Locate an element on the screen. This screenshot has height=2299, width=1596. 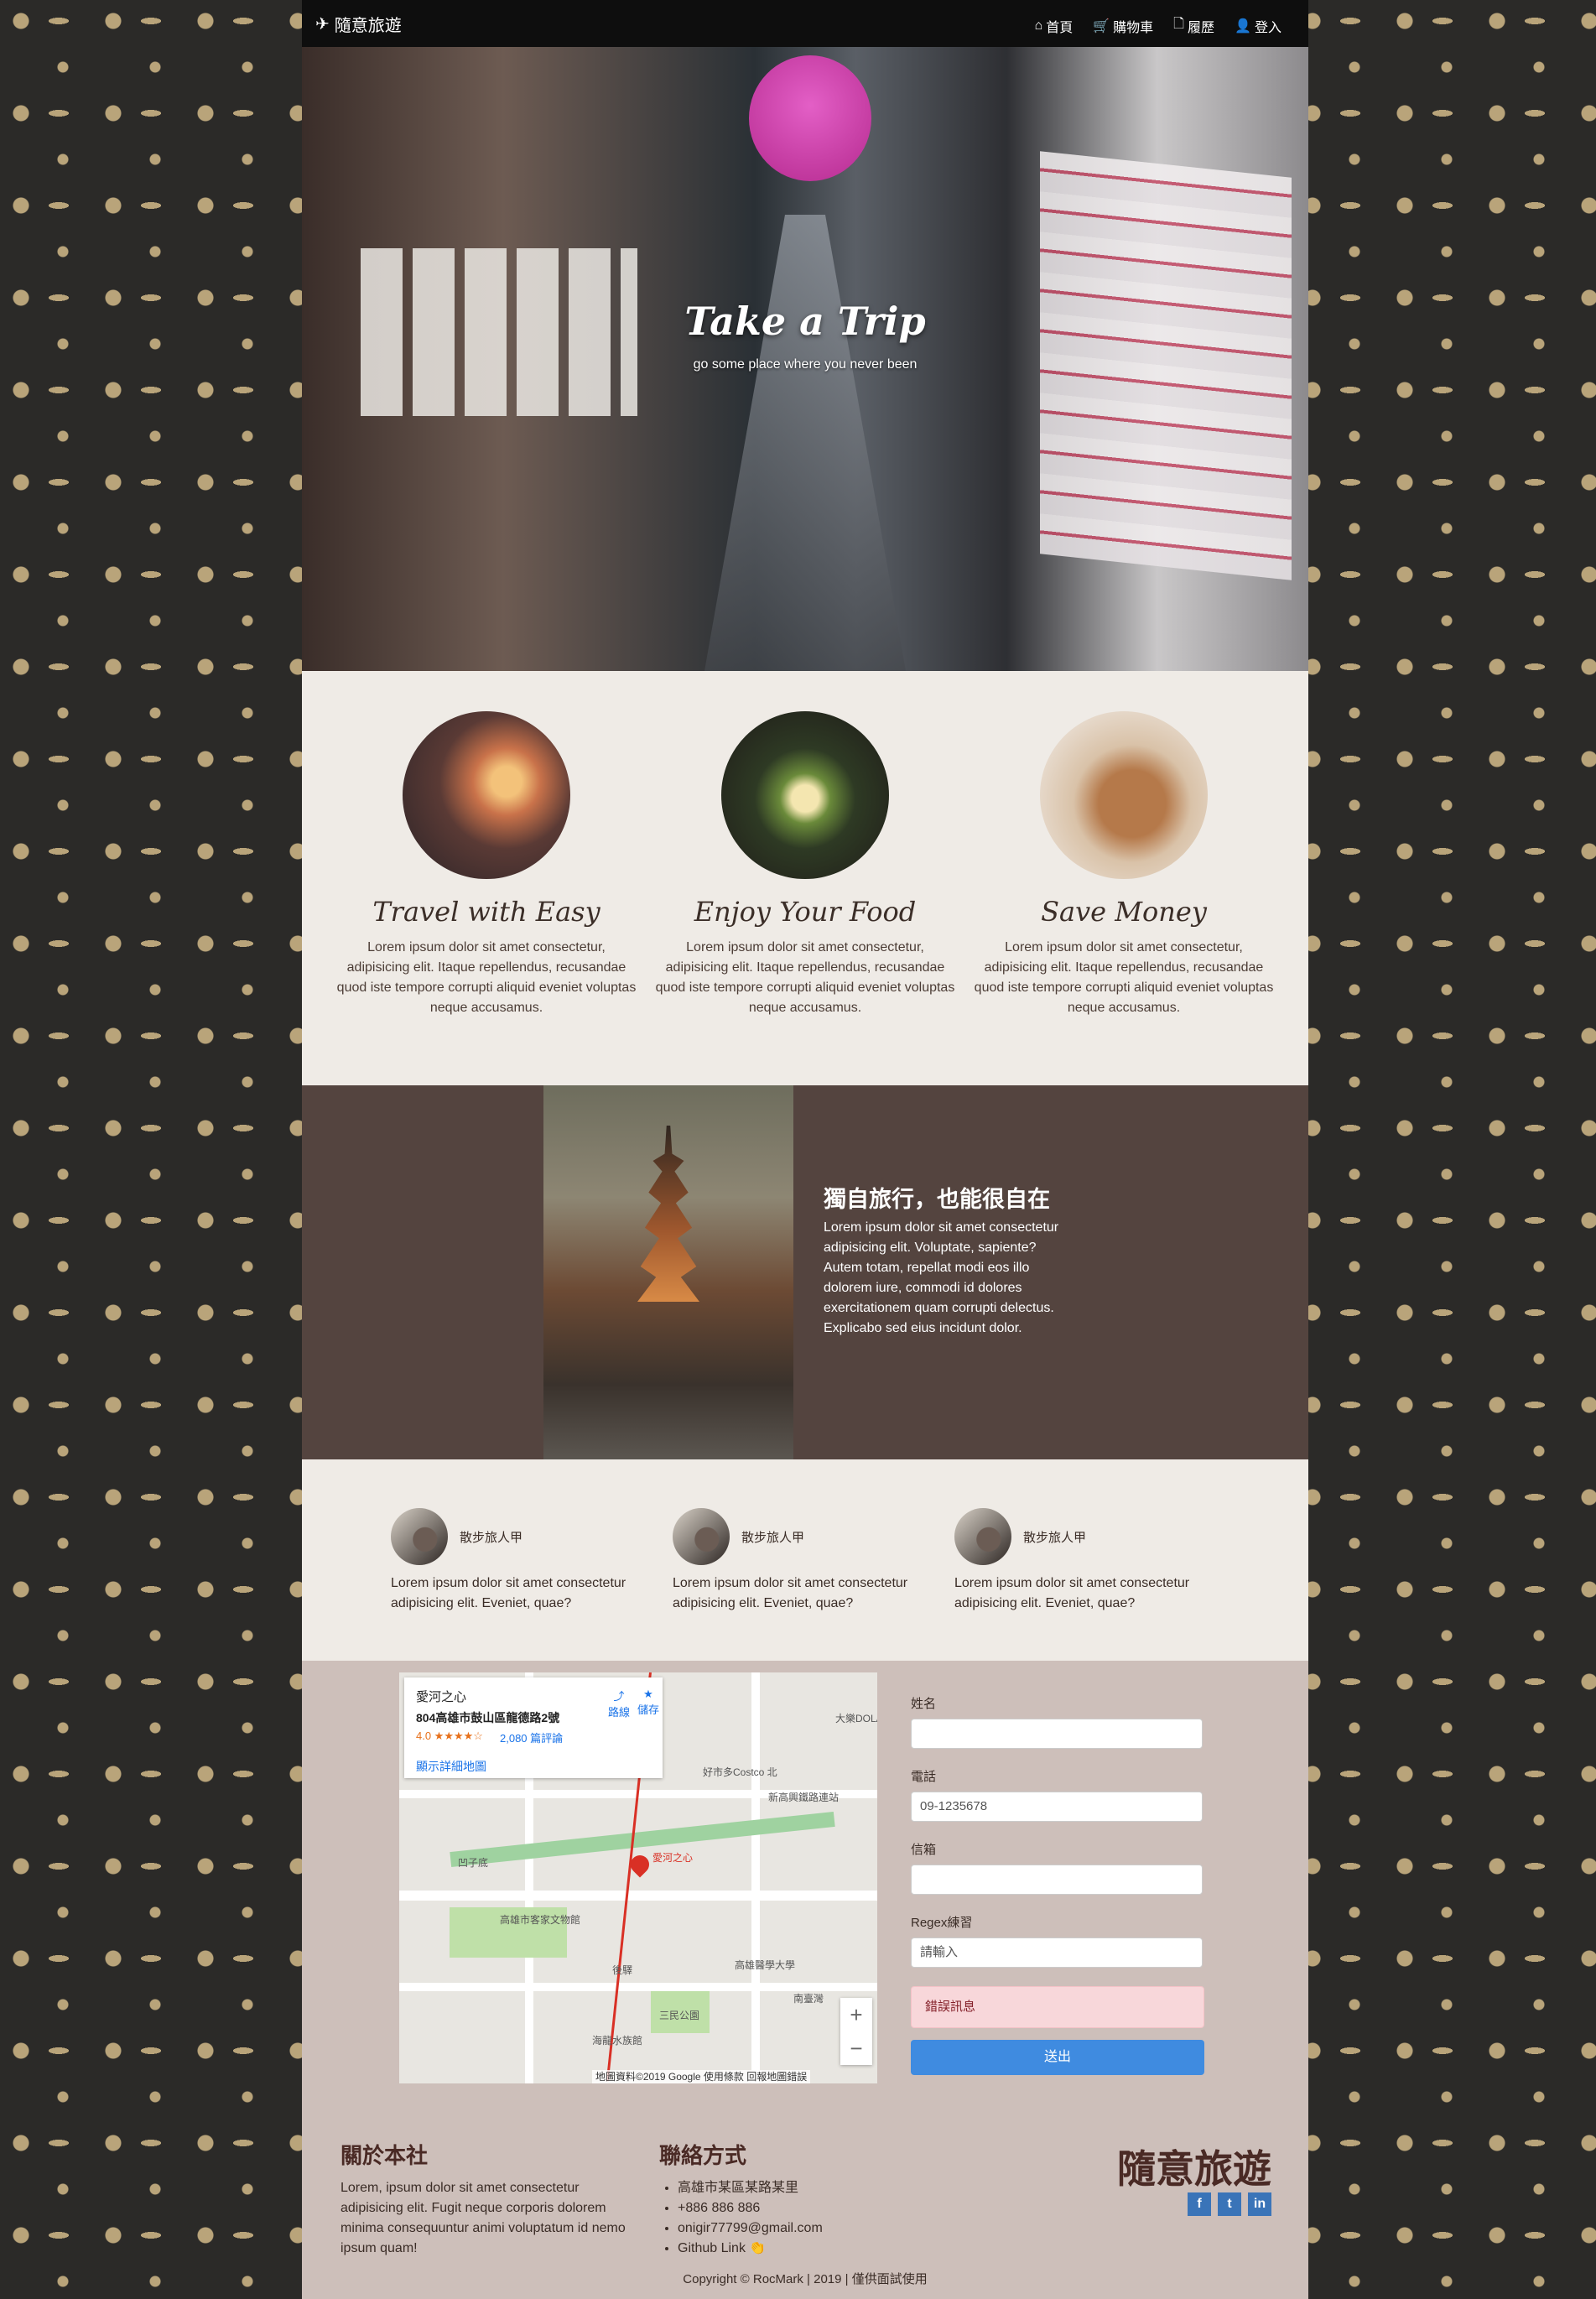
user-icon: 👤 is located at coordinates (1243, 26).